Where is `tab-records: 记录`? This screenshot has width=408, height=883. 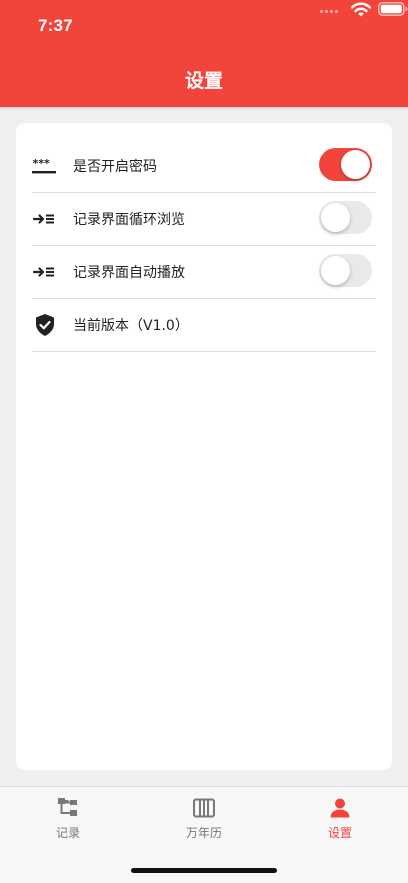
tab-records: 记录 is located at coordinates (68, 817).